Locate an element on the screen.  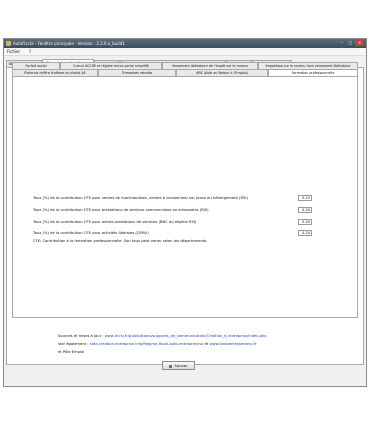
app-icon is located at coordinates (8, 43).